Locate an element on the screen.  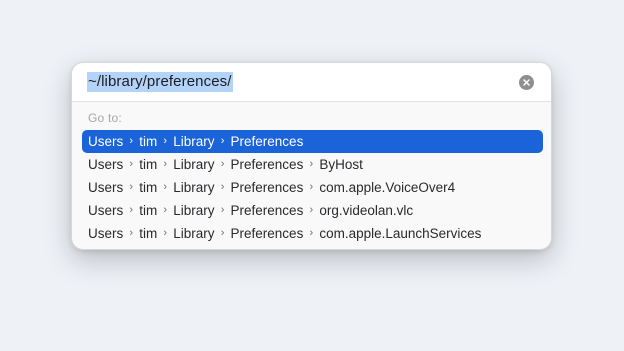
suggestion-row: Users › tim › Library › Preferences › ByHost is located at coordinates (312, 164).